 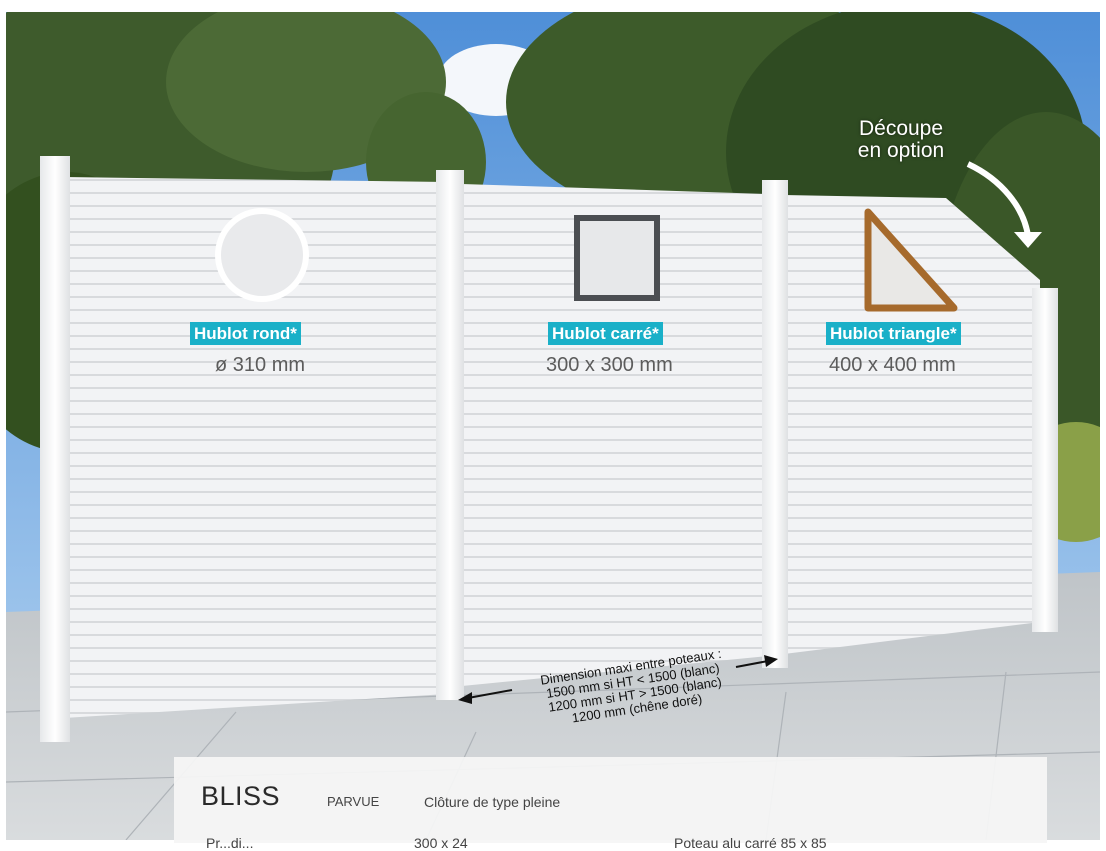 I want to click on label-square-size: 300 x 300 mm, so click(x=609, y=365).